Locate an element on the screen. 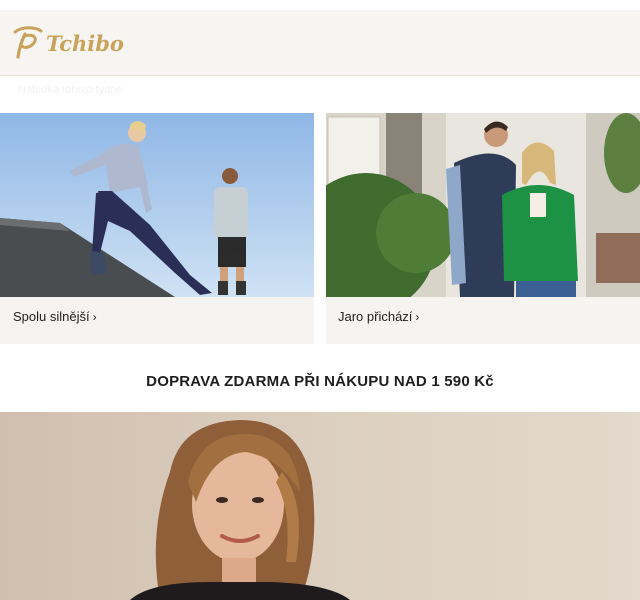 Image resolution: width=640 pixels, height=600 pixels. tchibo-logo-icon: Tchibo is located at coordinates (68, 42).